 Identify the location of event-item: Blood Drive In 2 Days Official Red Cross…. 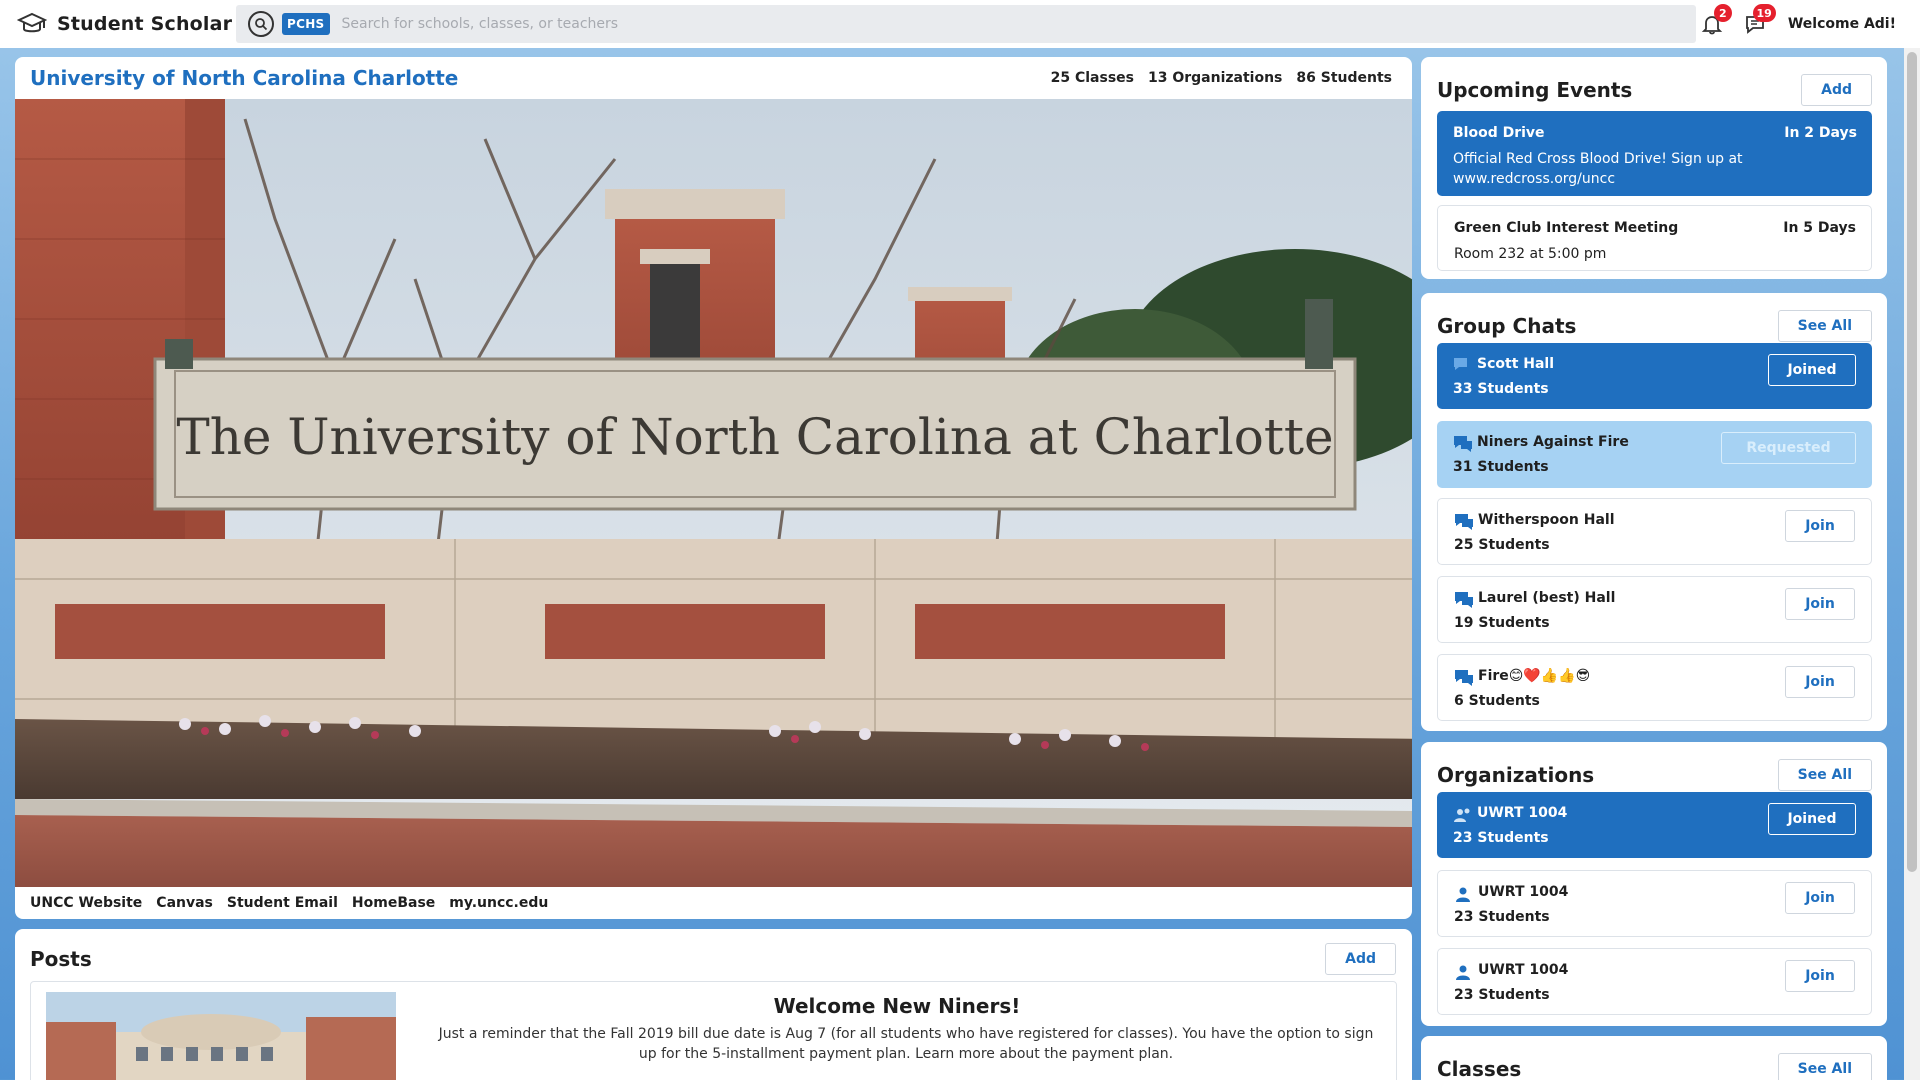
(1654, 153).